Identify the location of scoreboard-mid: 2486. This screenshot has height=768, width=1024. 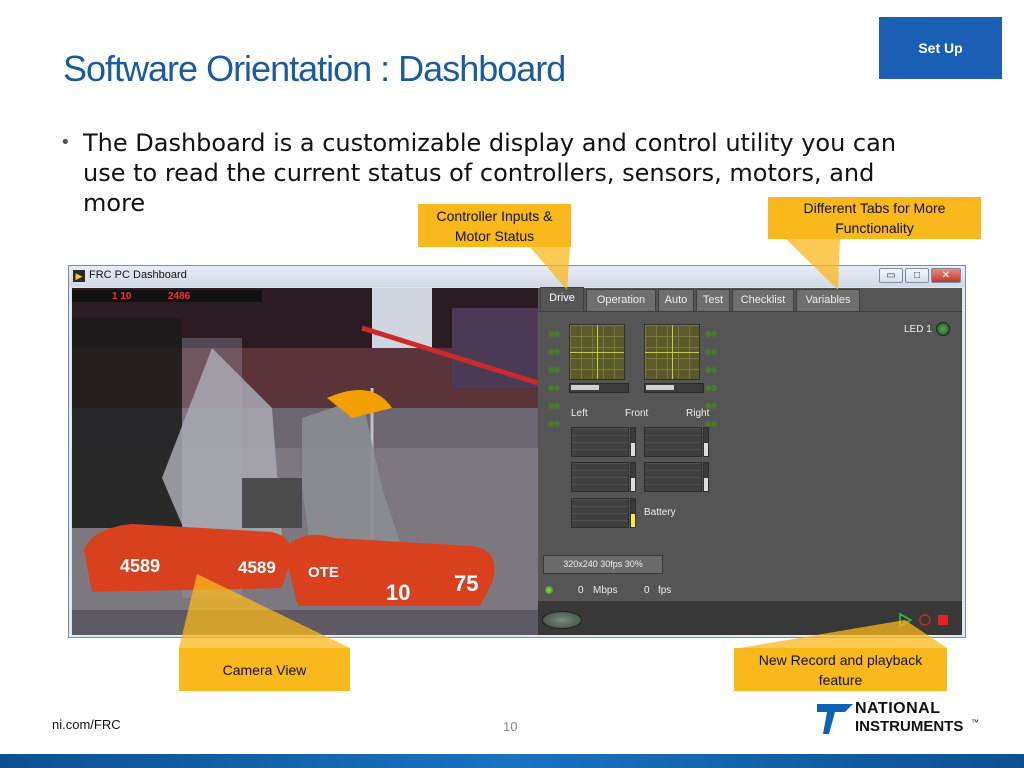
(179, 296).